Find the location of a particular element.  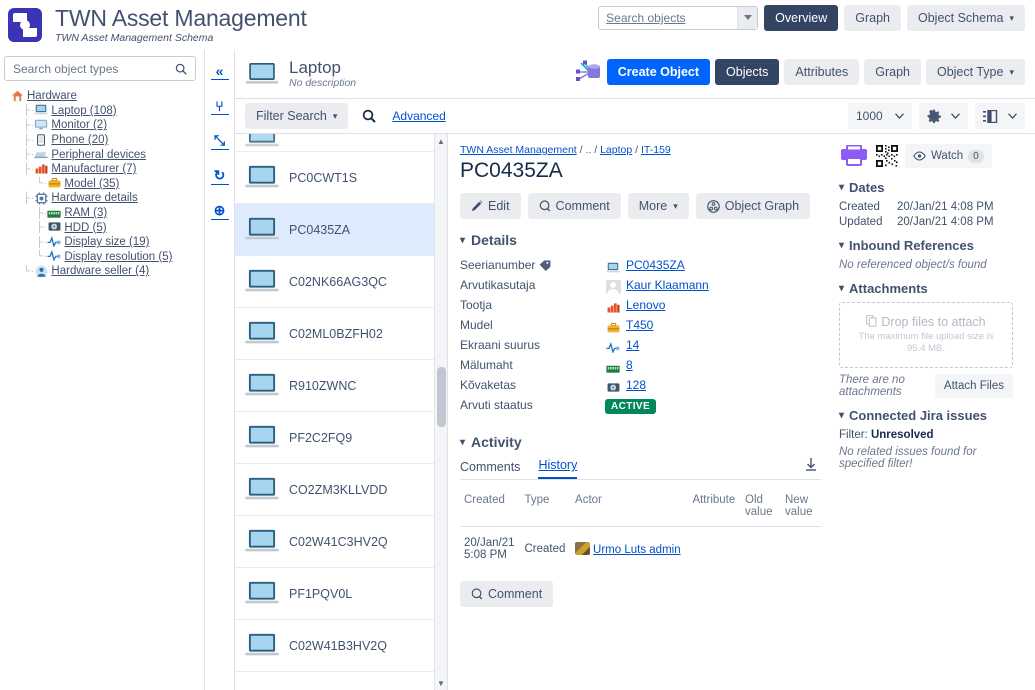

breadcrumb-item: IT-159 is located at coordinates (656, 150).